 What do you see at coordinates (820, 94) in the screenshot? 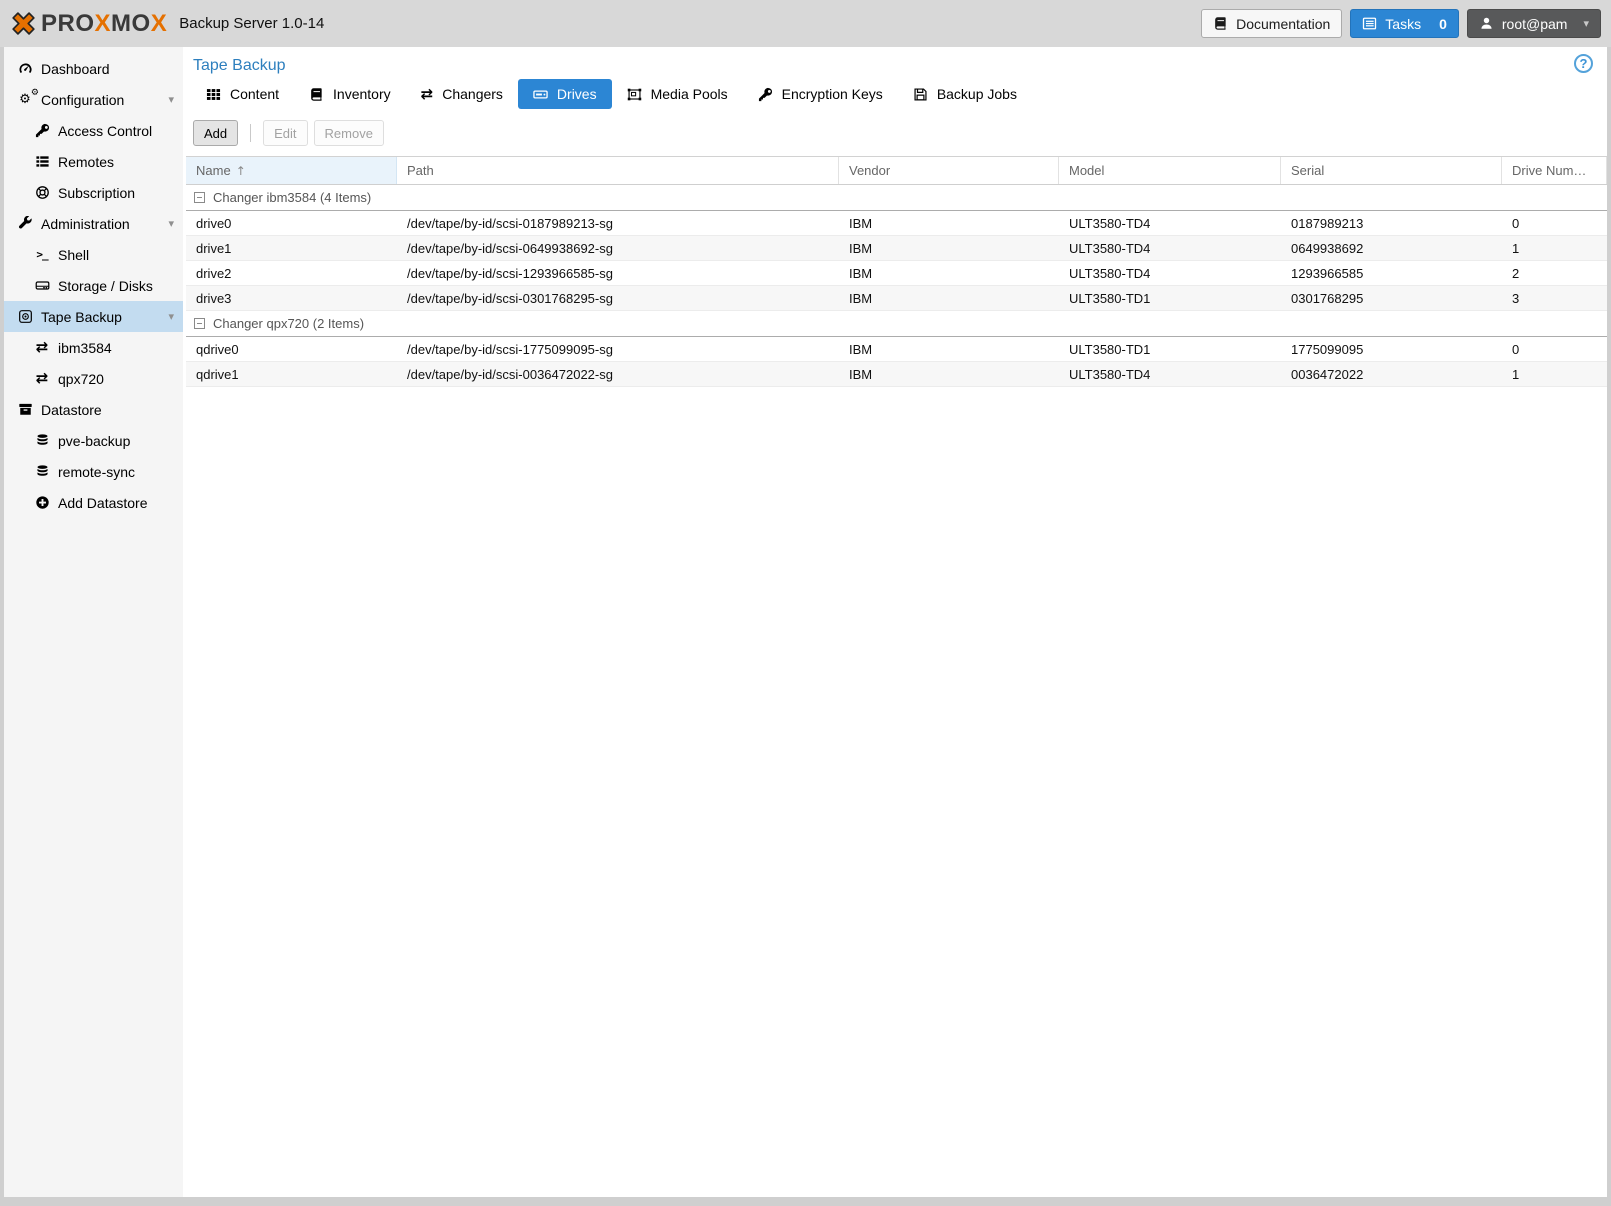
I see `tab-encryption-keys: Encryption Keys` at bounding box center [820, 94].